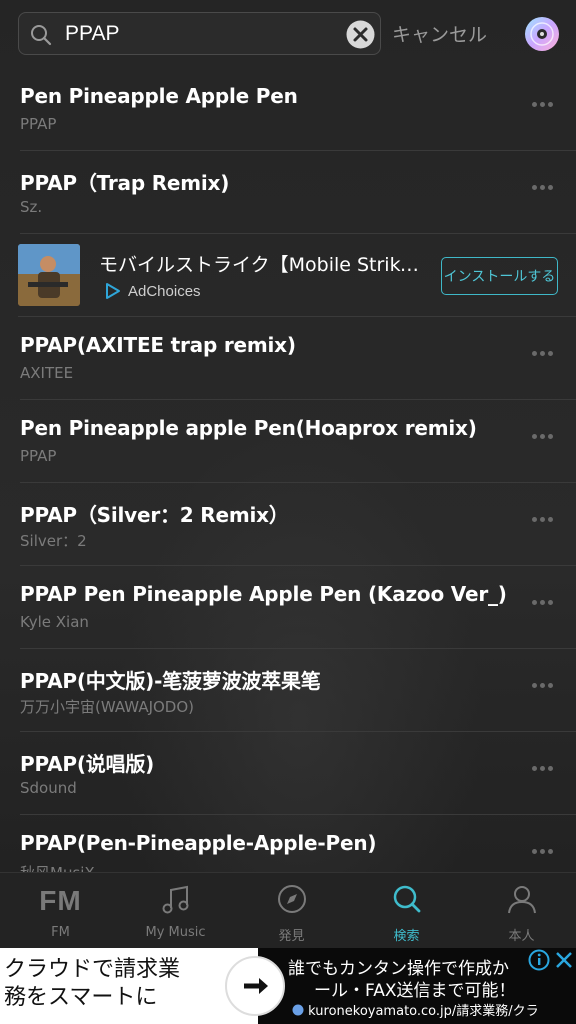 The height and width of the screenshot is (1024, 576). I want to click on person-icon, so click(521, 900).